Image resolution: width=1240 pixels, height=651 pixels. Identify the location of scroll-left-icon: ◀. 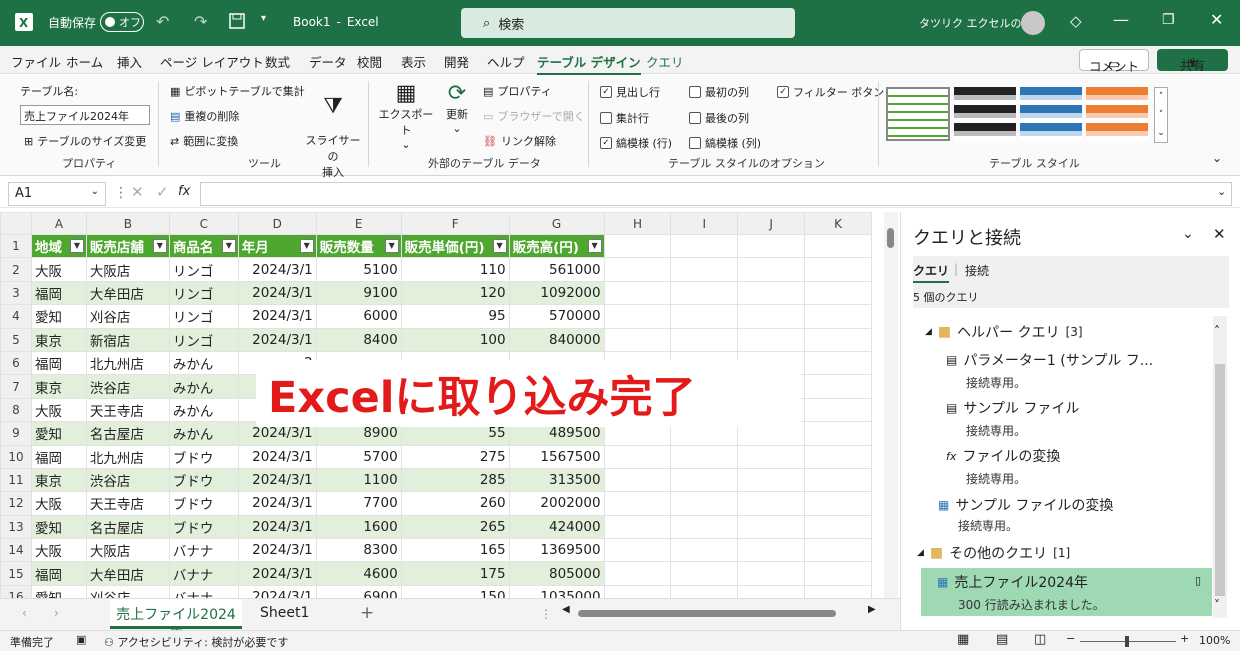
(566, 609).